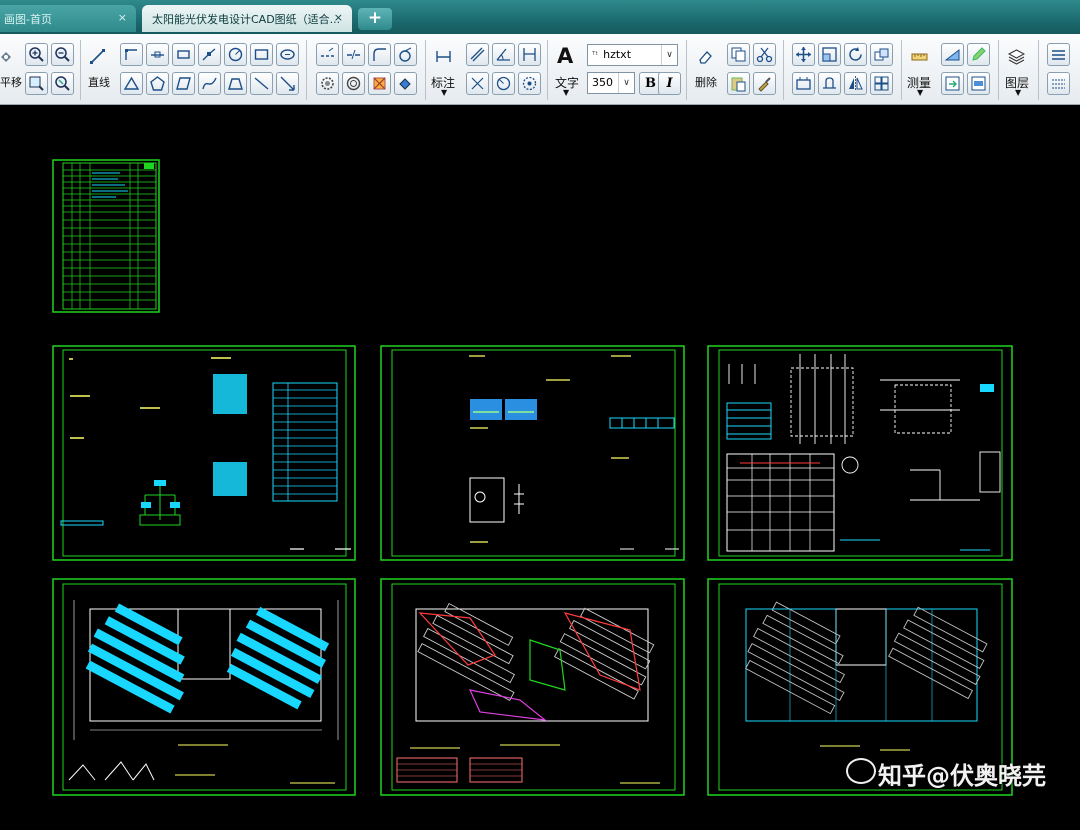 This screenshot has height=830, width=1080. I want to click on linear-dim-icon, so click(529, 54).